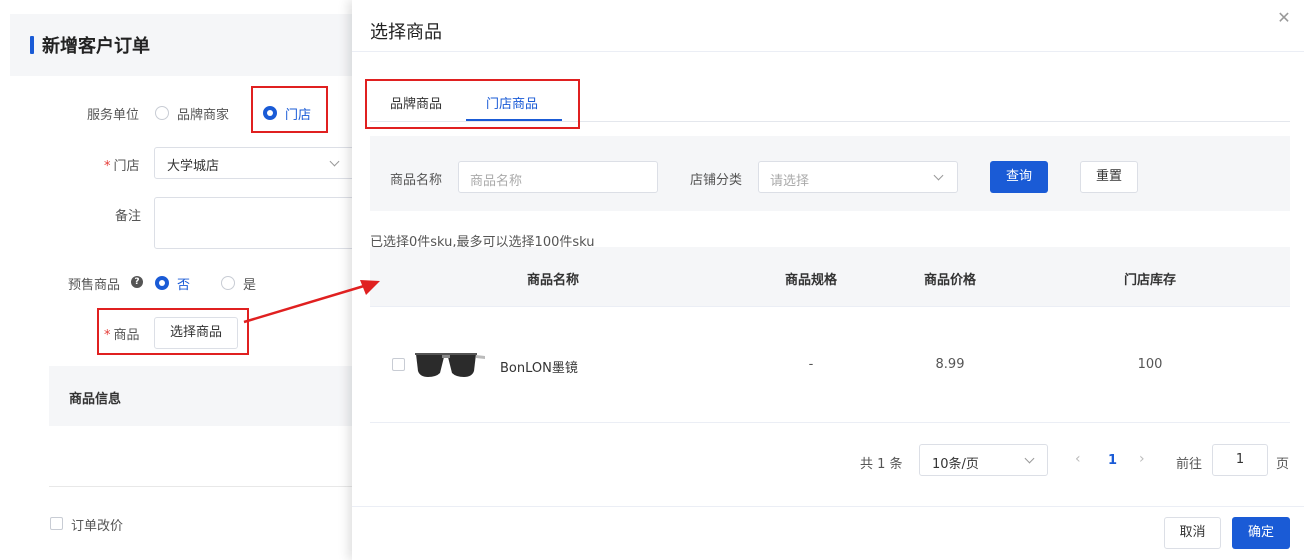 This screenshot has height=560, width=1304. I want to click on page-size-select: 10条/页, so click(983, 460).